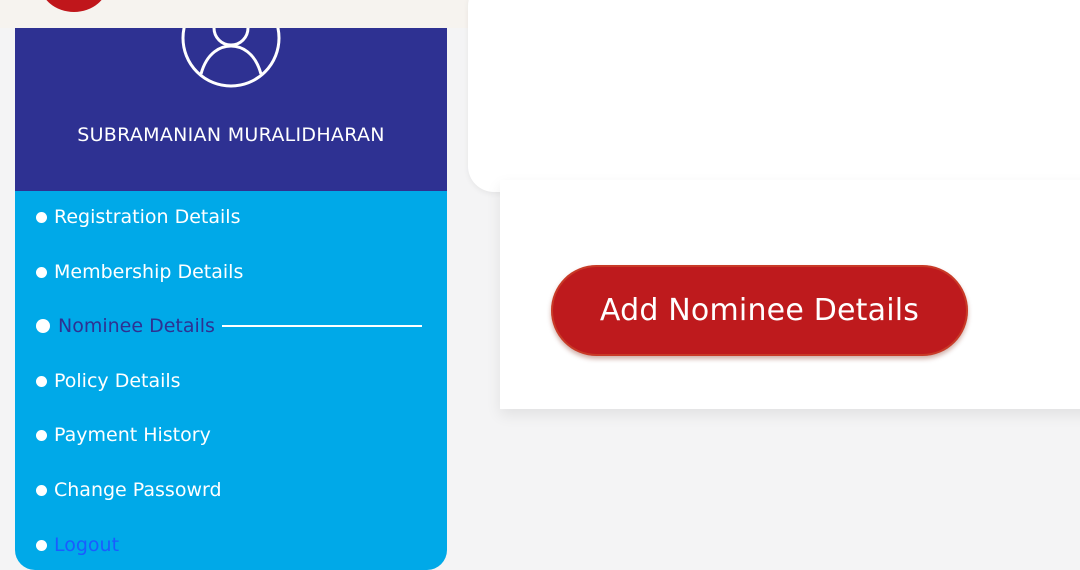  I want to click on sidebar-item-label: Logout, so click(87, 545).